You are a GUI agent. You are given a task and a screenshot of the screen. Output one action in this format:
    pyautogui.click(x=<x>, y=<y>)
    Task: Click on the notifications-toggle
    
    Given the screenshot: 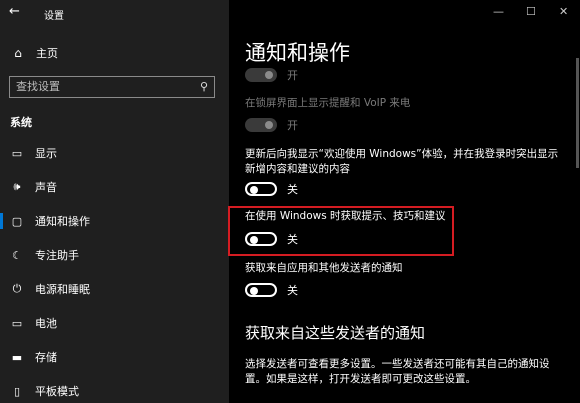 What is the action you would take?
    pyautogui.click(x=261, y=75)
    